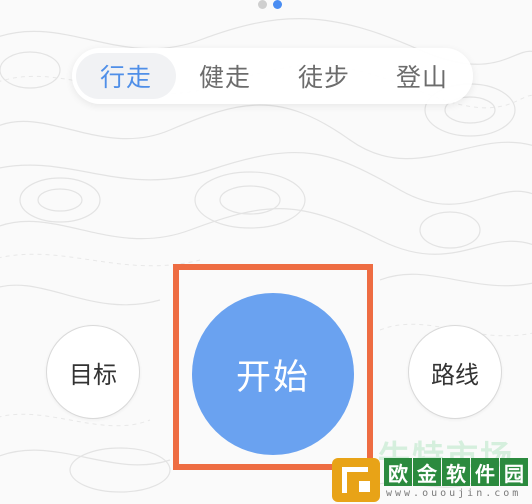 This screenshot has height=504, width=532. What do you see at coordinates (398, 472) in the screenshot?
I see `watermark-char: 欧` at bounding box center [398, 472].